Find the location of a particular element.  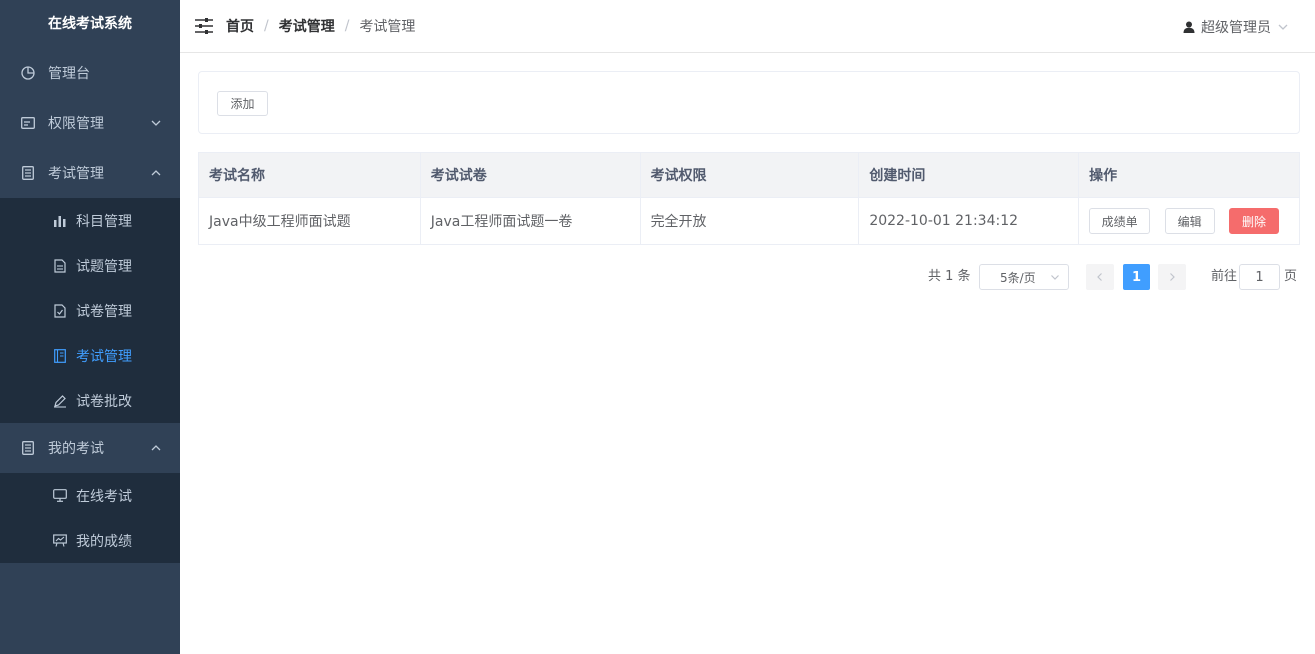

chevron-left-icon is located at coordinates (1099, 277).